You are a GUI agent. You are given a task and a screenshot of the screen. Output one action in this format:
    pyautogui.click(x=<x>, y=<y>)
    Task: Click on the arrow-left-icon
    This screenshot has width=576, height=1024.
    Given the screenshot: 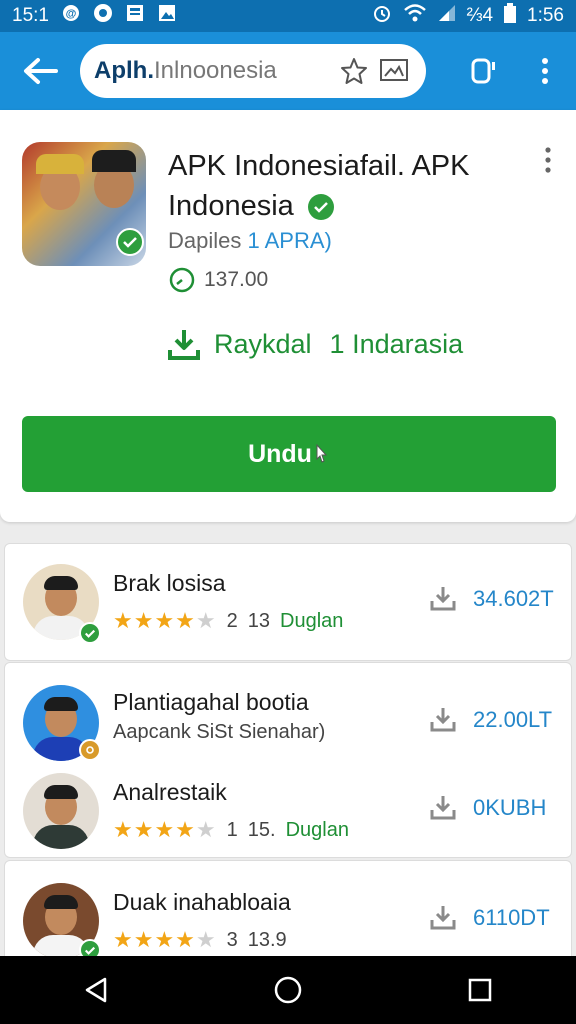 What is the action you would take?
    pyautogui.click(x=41, y=71)
    